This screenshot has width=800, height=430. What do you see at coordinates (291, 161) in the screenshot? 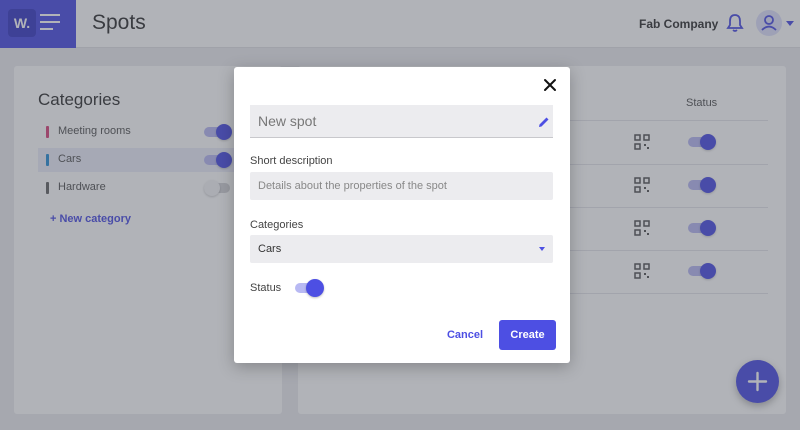
I see `description-label: Short description` at bounding box center [291, 161].